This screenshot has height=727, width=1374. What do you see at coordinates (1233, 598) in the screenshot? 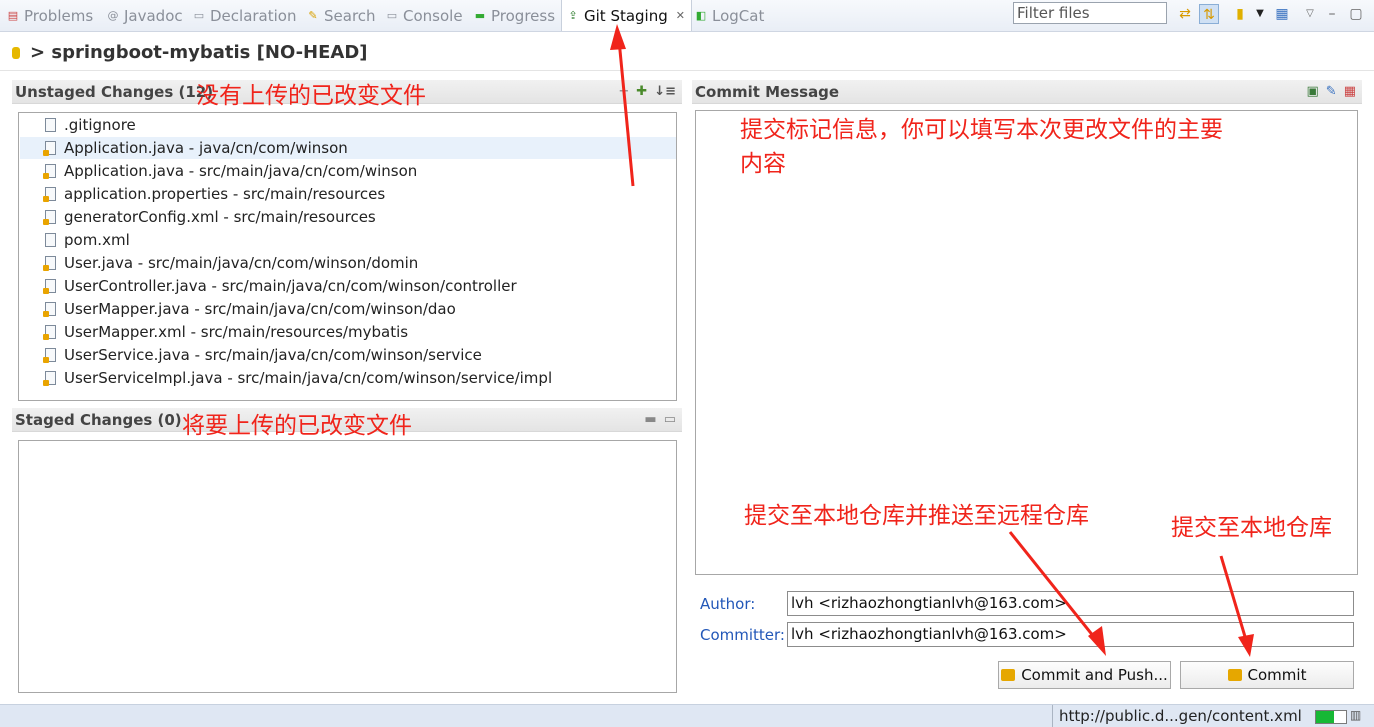
I see `arrow-to-commit` at bounding box center [1233, 598].